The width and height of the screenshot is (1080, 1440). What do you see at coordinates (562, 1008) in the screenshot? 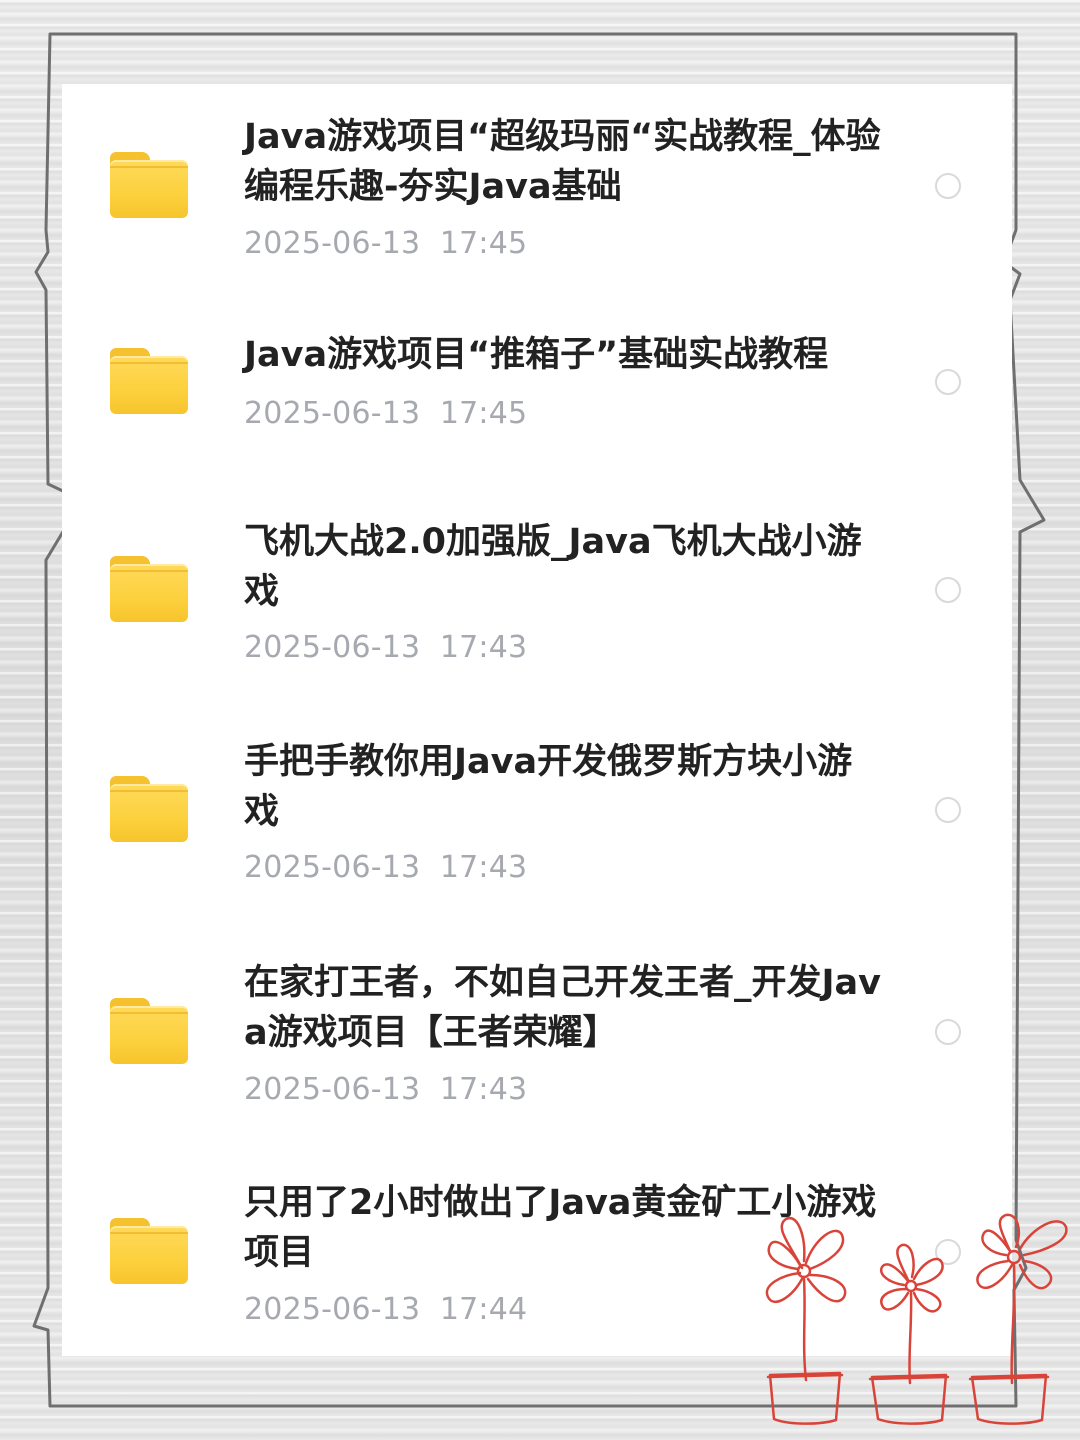
I see `file-title: 在家打王者，不如自己开发王者_开发Java游戏项目【王者荣耀】` at bounding box center [562, 1008].